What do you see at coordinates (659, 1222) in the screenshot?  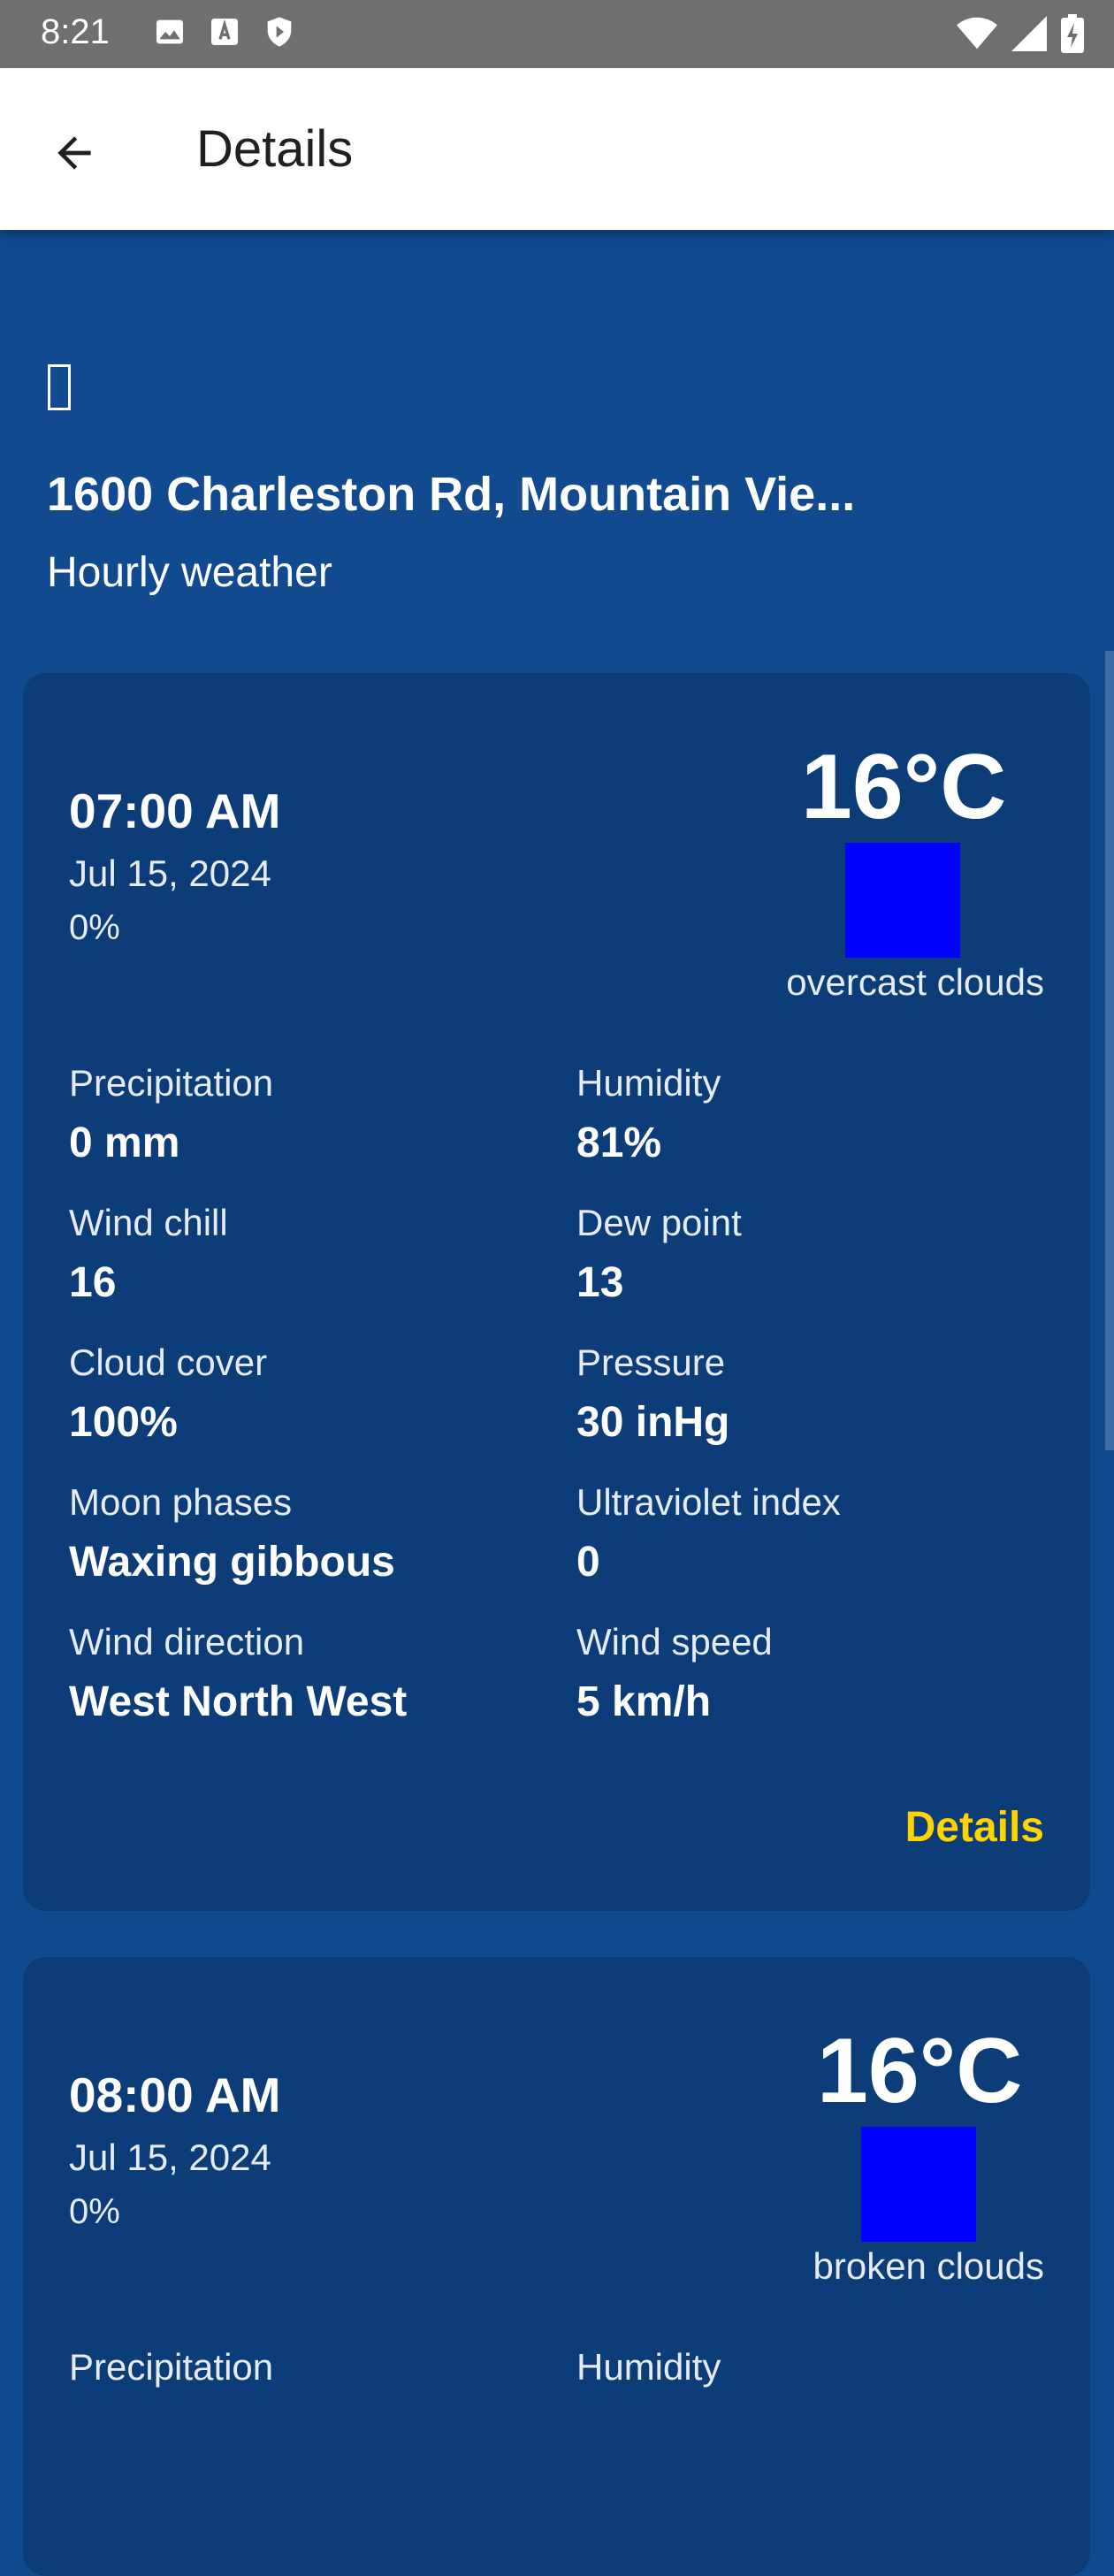 I see `metric-label-dew-point: Dew point` at bounding box center [659, 1222].